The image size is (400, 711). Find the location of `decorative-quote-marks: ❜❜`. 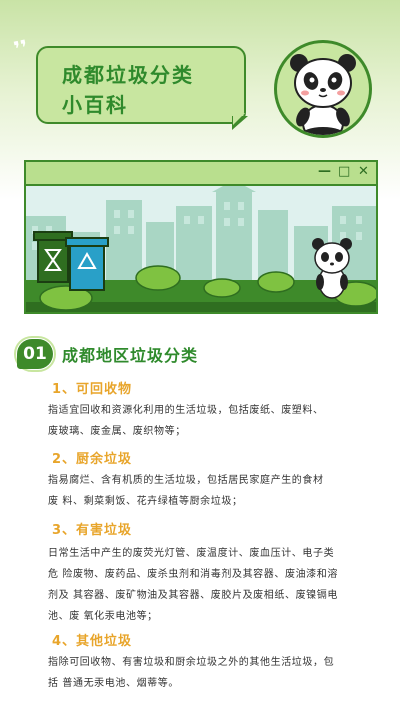

decorative-quote-marks: ❜❜ is located at coordinates (21, 48).